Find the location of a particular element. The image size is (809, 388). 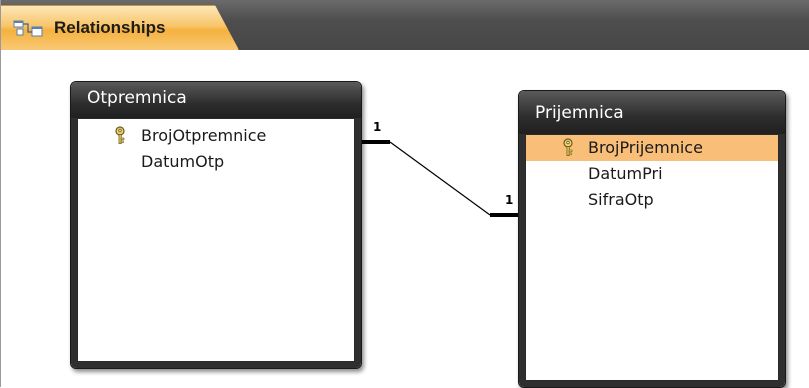

cardinality-label-to: 1 is located at coordinates (509, 200).